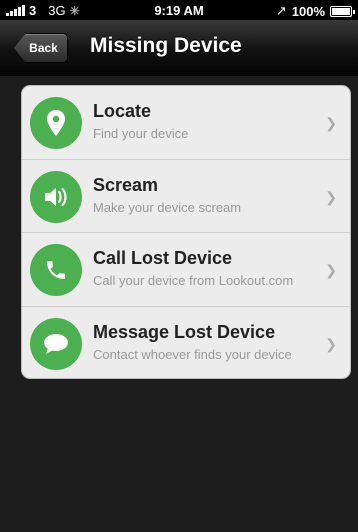 The height and width of the screenshot is (532, 358). What do you see at coordinates (308, 11) in the screenshot?
I see `battery-label: 100%` at bounding box center [308, 11].